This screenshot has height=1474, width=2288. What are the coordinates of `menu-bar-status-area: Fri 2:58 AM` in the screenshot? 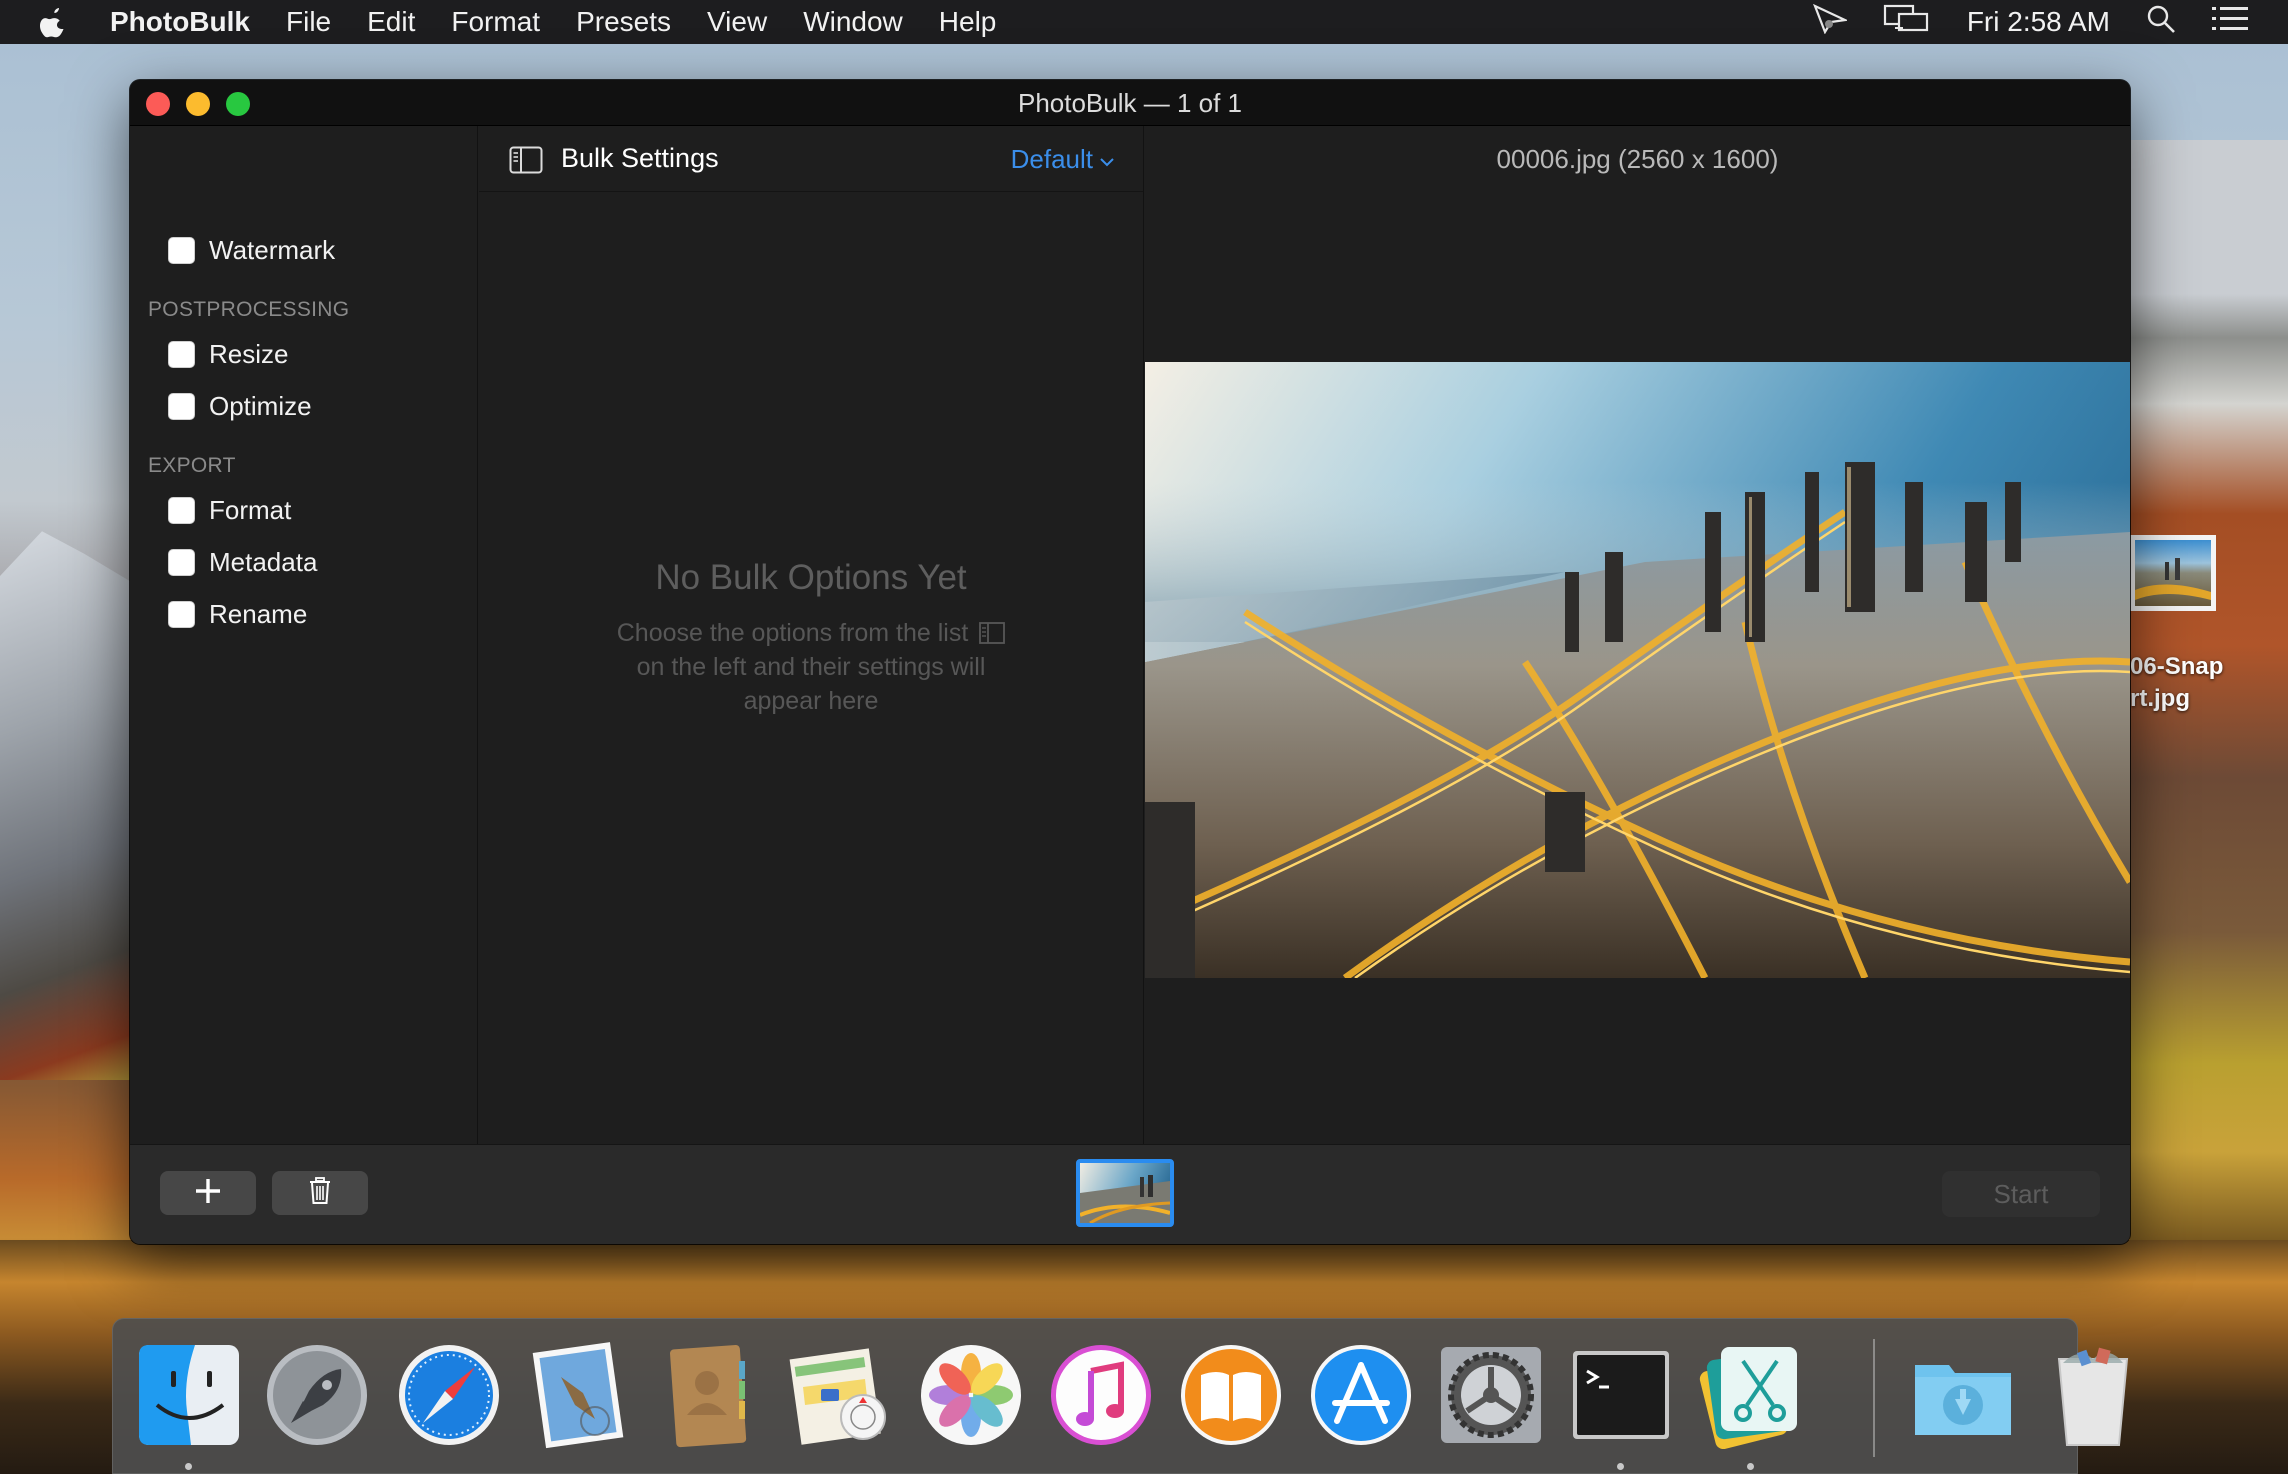 It's located at (2030, 22).